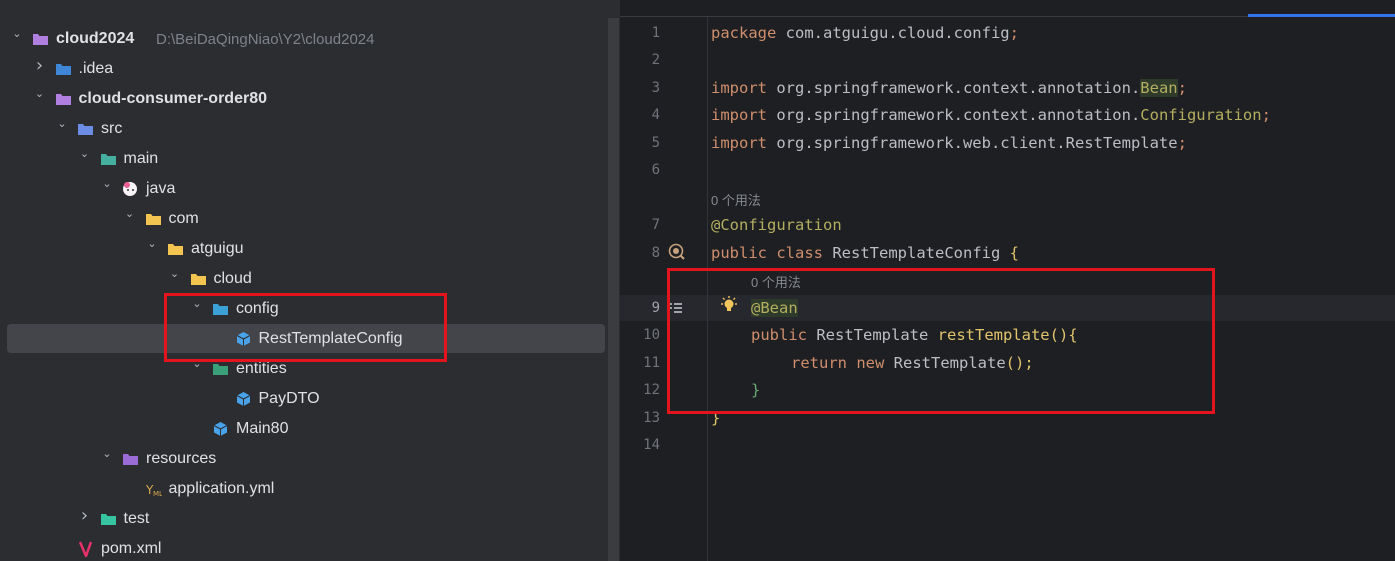  What do you see at coordinates (130, 459) in the screenshot?
I see `resources-folder-icon` at bounding box center [130, 459].